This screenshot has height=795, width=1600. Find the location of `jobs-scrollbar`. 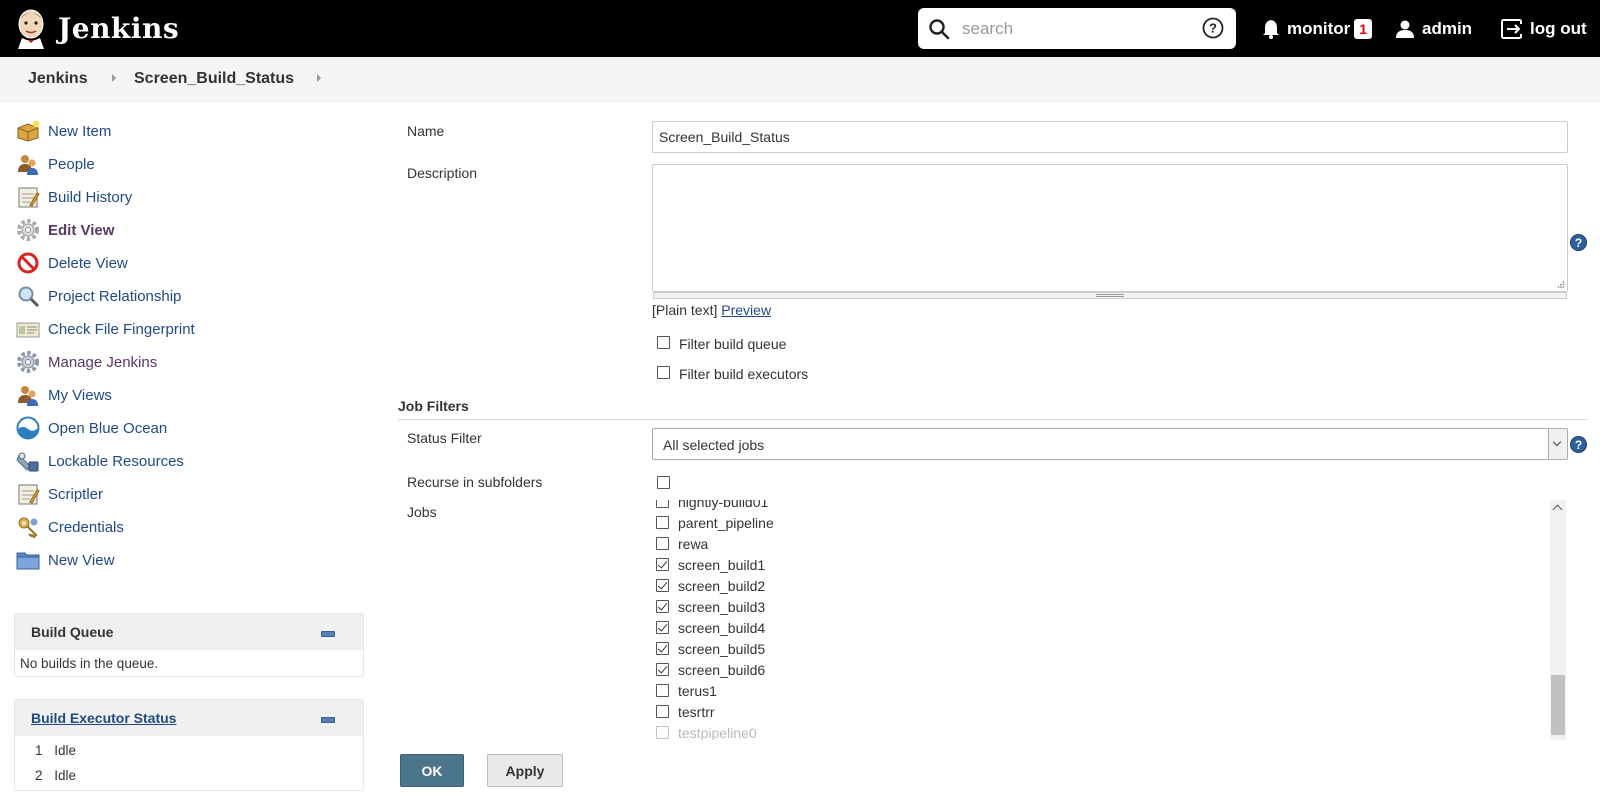

jobs-scrollbar is located at coordinates (1558, 620).